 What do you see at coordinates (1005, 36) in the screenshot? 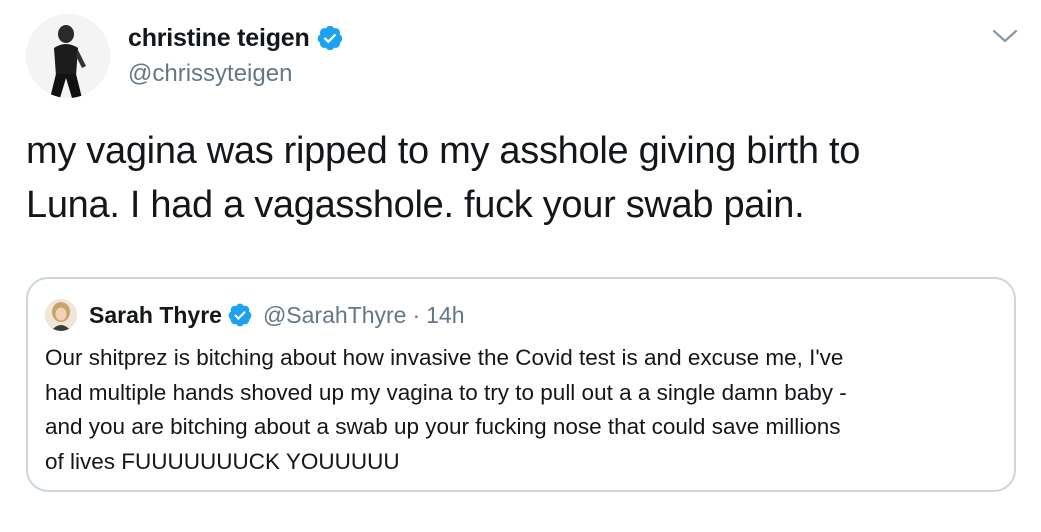
I see `chevron-down-icon` at bounding box center [1005, 36].